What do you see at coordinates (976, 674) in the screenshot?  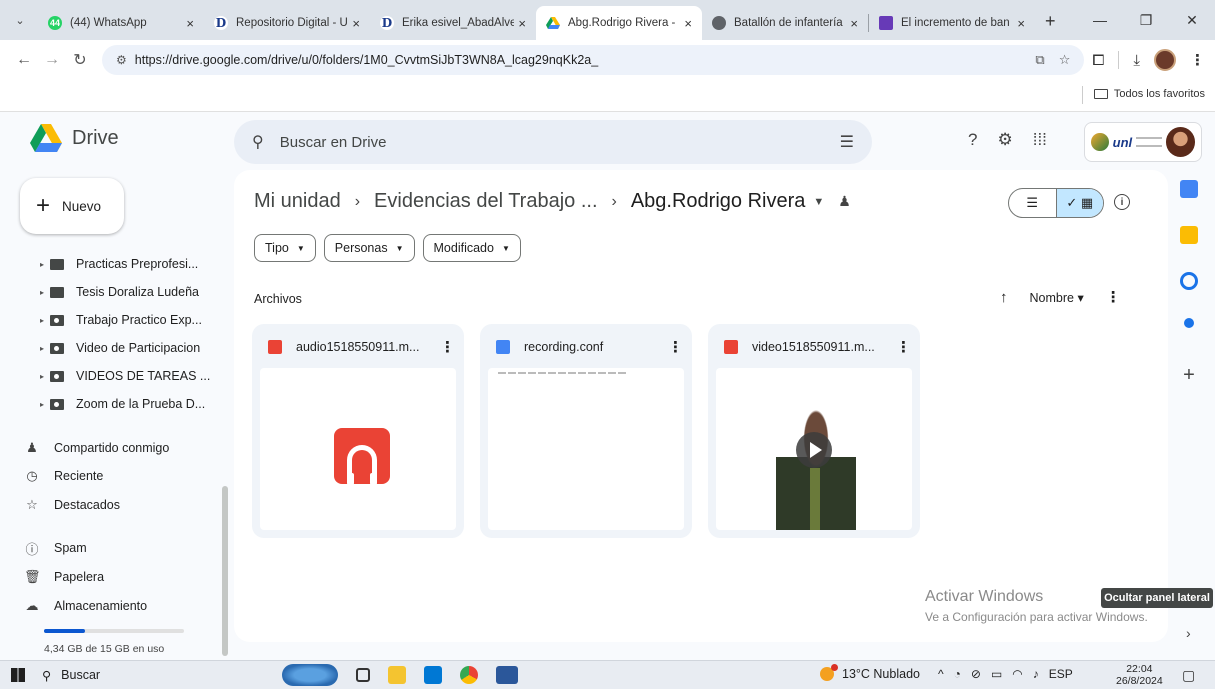 I see `location-icon: ⊘` at bounding box center [976, 674].